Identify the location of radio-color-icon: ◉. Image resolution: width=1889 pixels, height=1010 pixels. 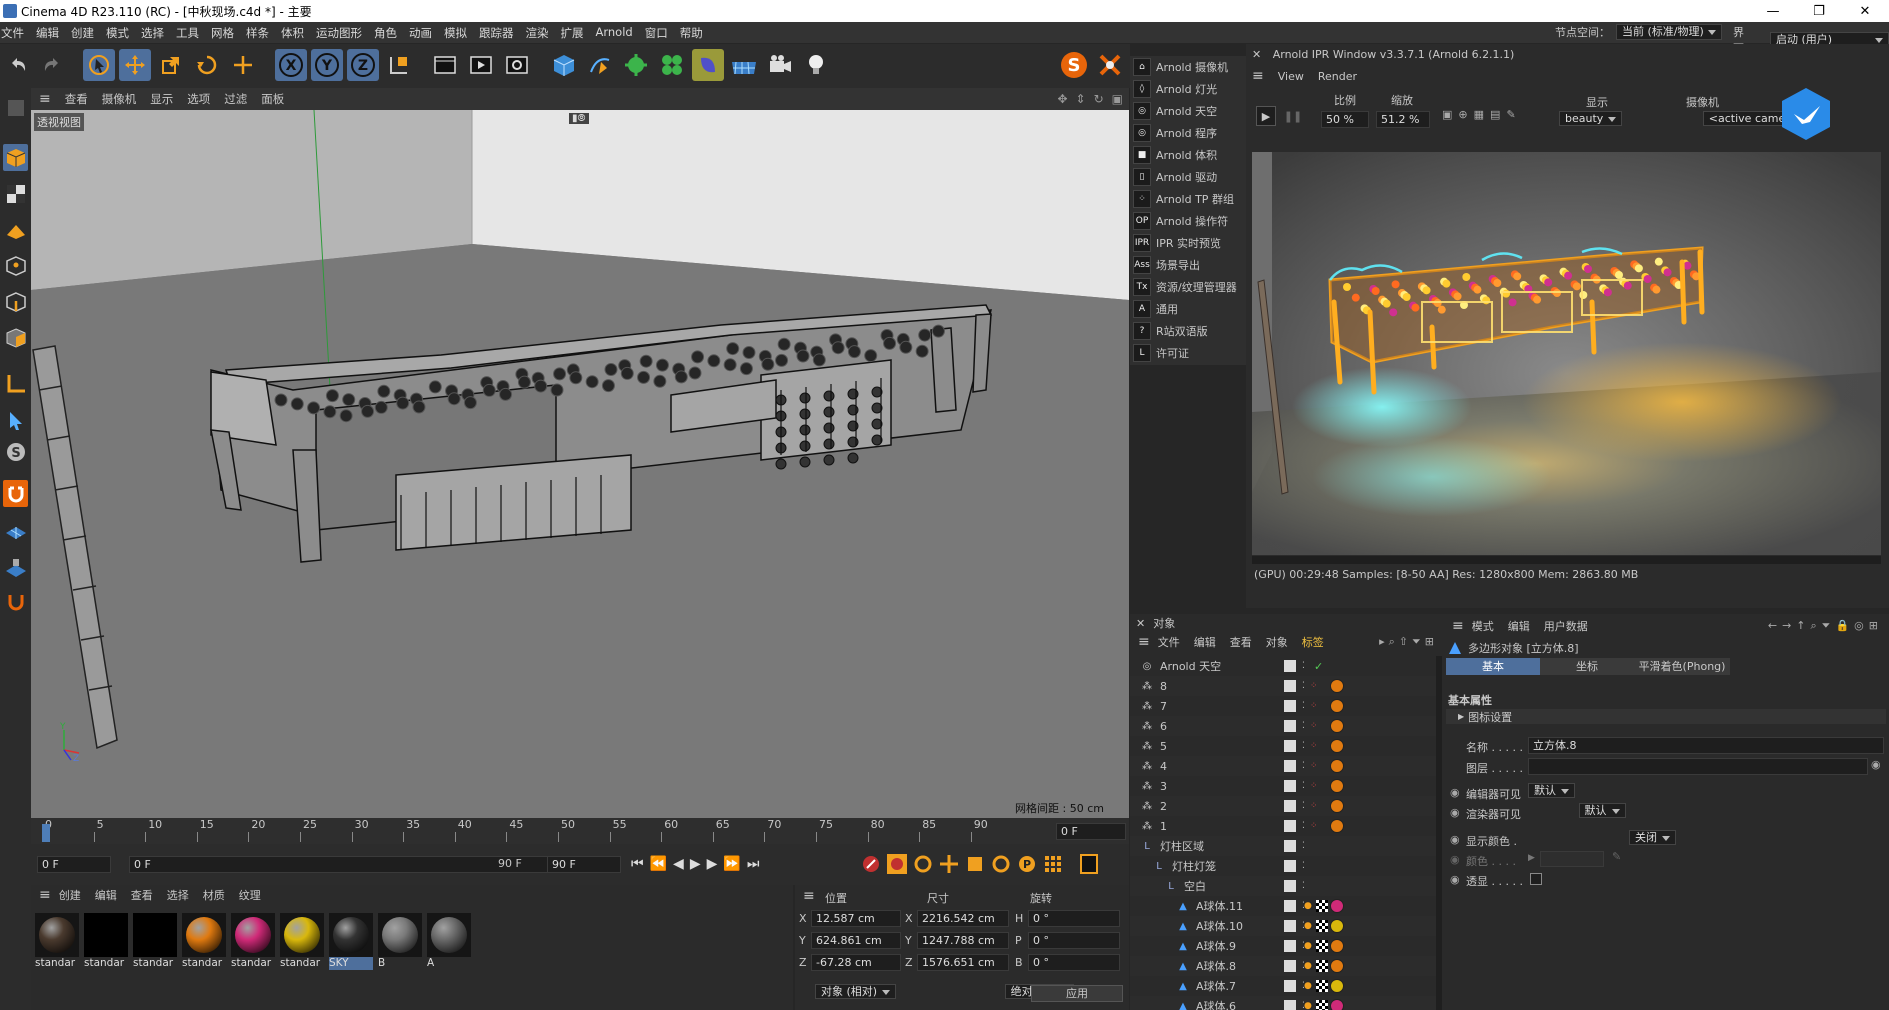
(1455, 859).